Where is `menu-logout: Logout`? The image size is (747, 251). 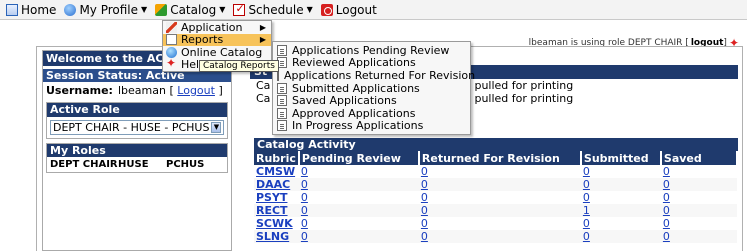 menu-logout: Logout is located at coordinates (349, 10).